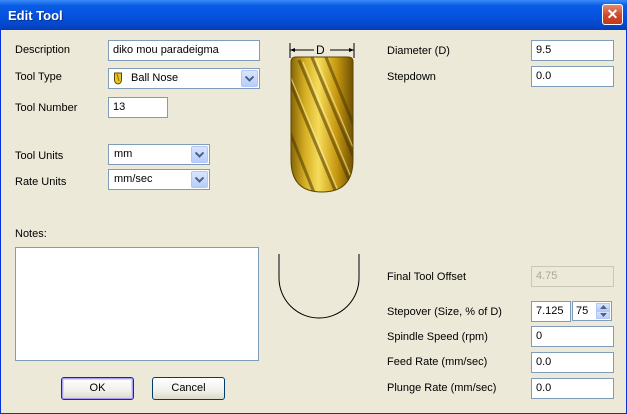 Image resolution: width=627 pixels, height=414 pixels. Describe the element at coordinates (572, 76) in the screenshot. I see `stepdown-input: 0.0` at that location.